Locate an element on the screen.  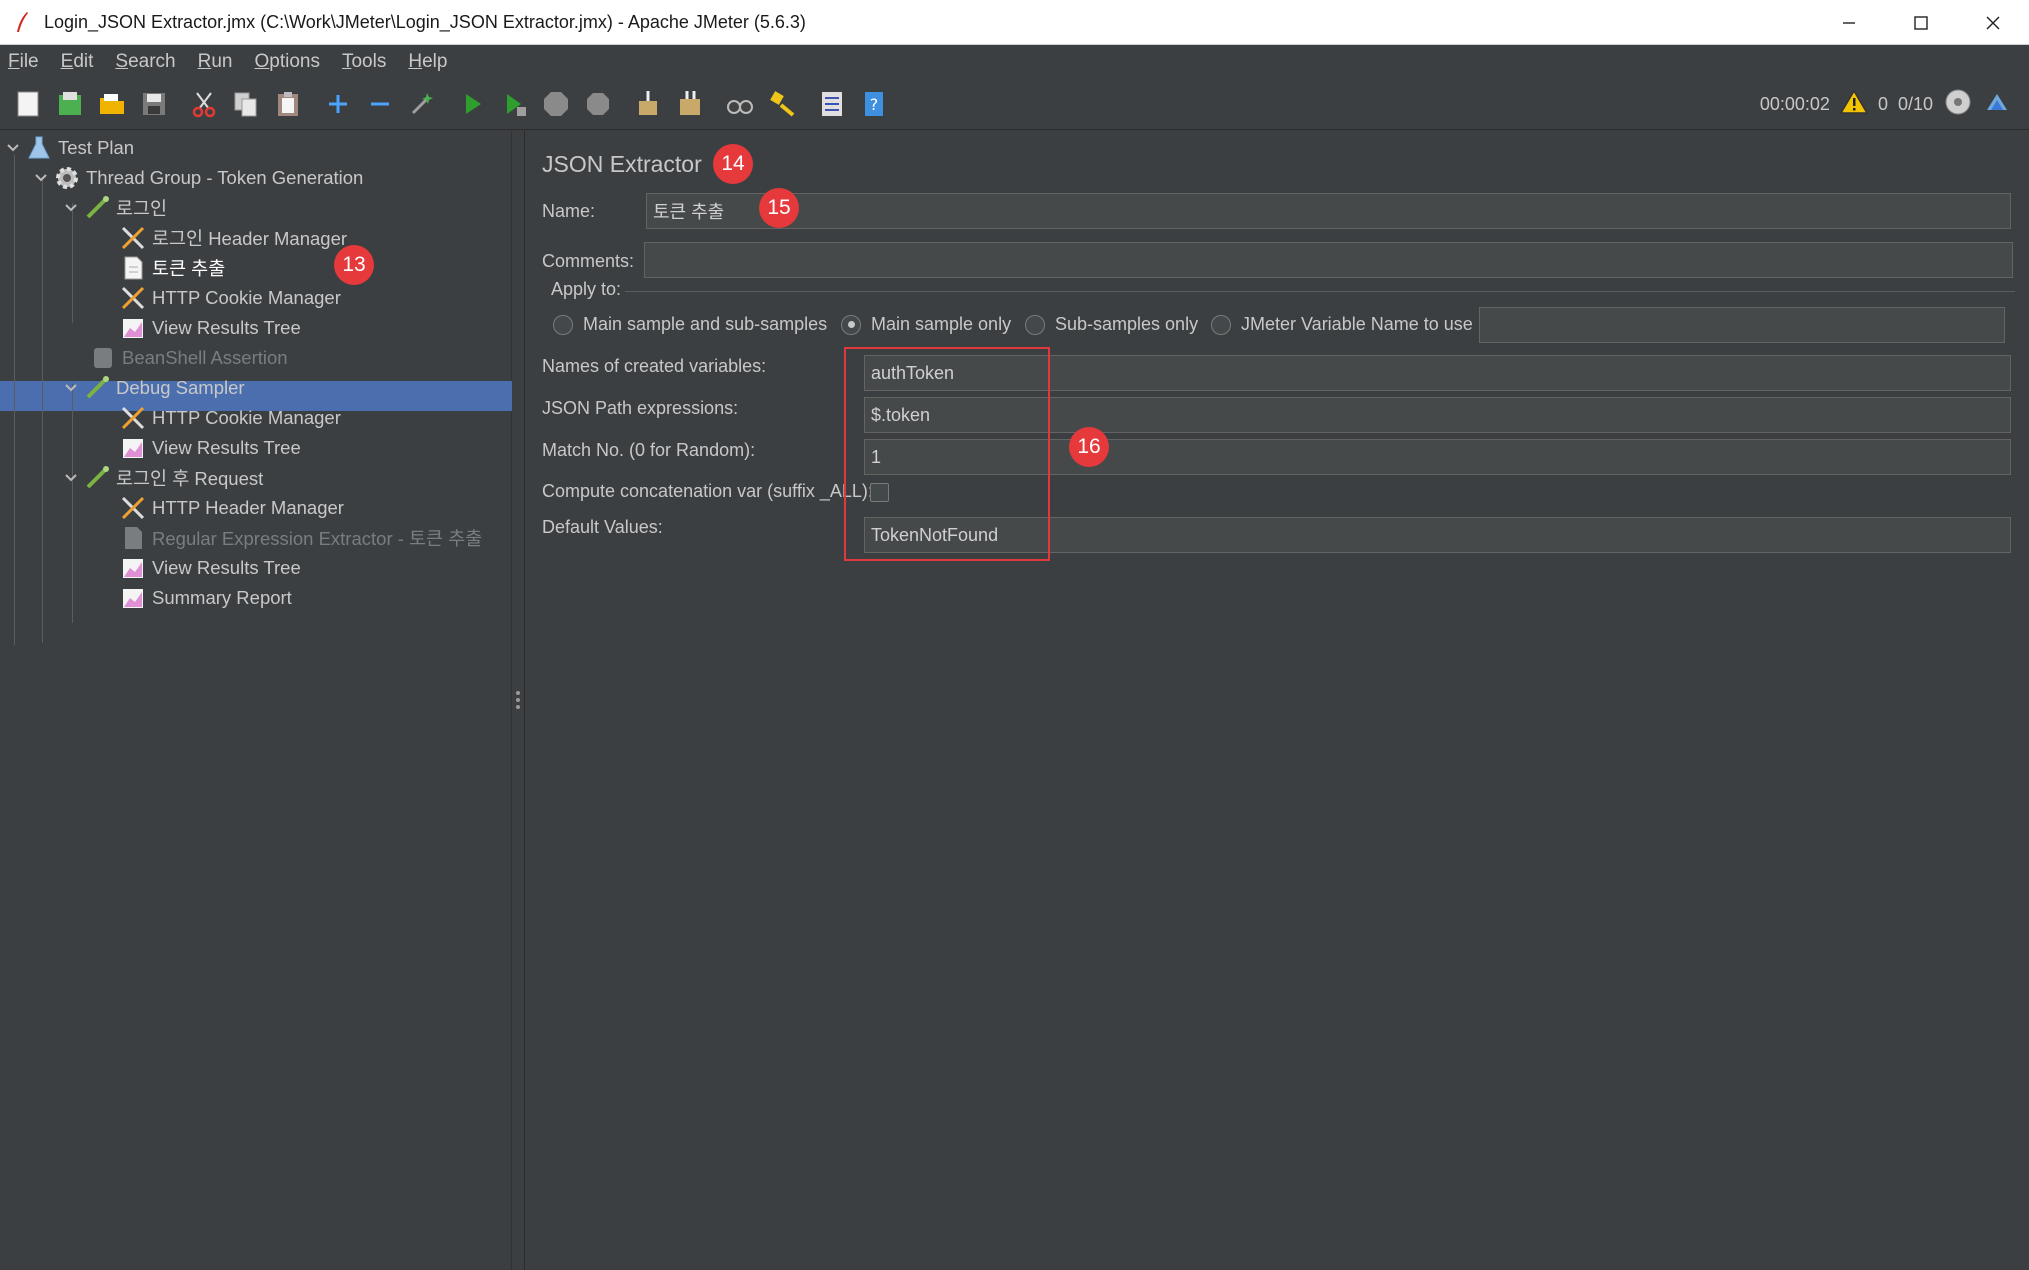
help-button: ? is located at coordinates (874, 104).